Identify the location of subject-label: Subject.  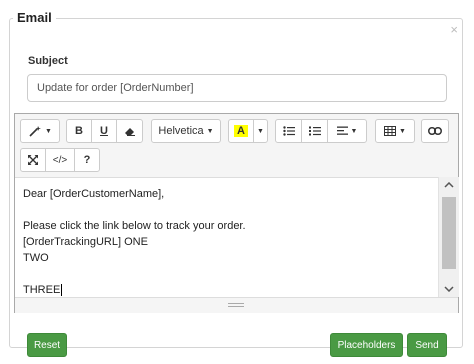
(48, 61).